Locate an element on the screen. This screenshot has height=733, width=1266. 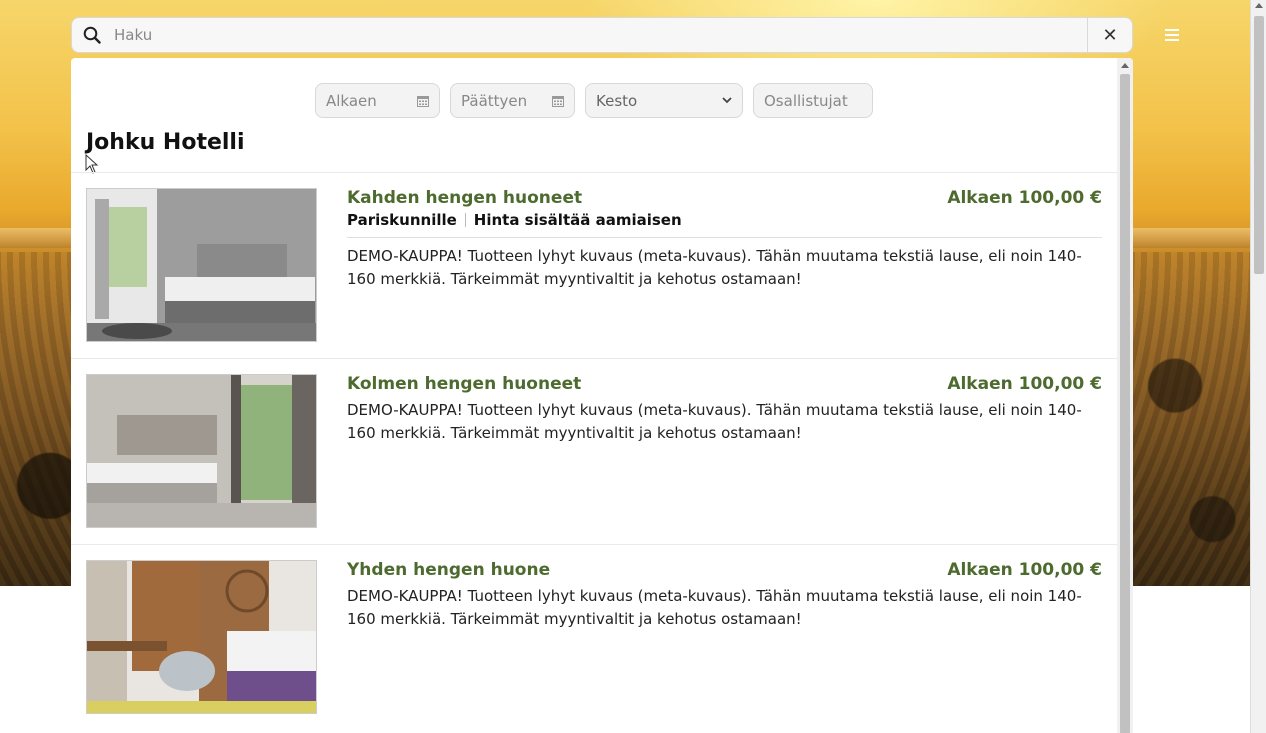
tag-separator is located at coordinates (465, 220).